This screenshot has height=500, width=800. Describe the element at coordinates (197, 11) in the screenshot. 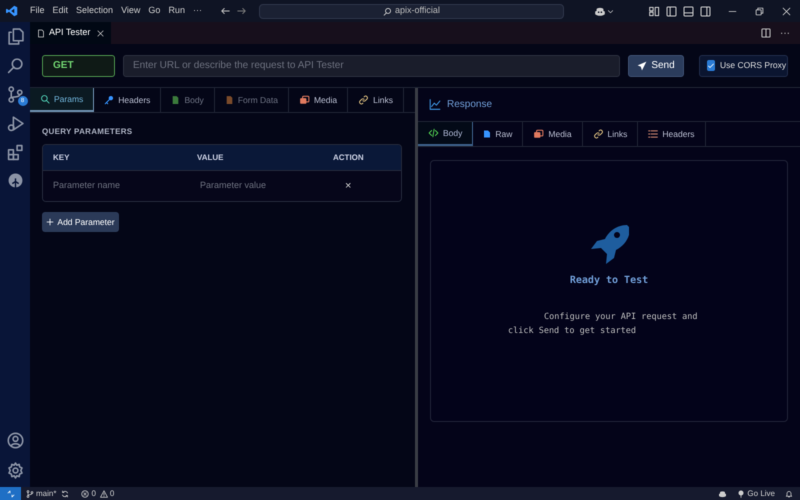

I see `menu-item: ···` at that location.